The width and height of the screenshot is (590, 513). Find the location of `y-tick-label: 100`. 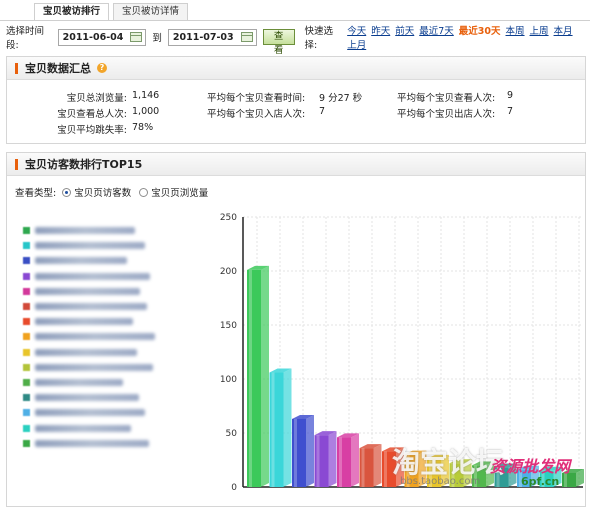

y-tick-label: 100 is located at coordinates (228, 380).